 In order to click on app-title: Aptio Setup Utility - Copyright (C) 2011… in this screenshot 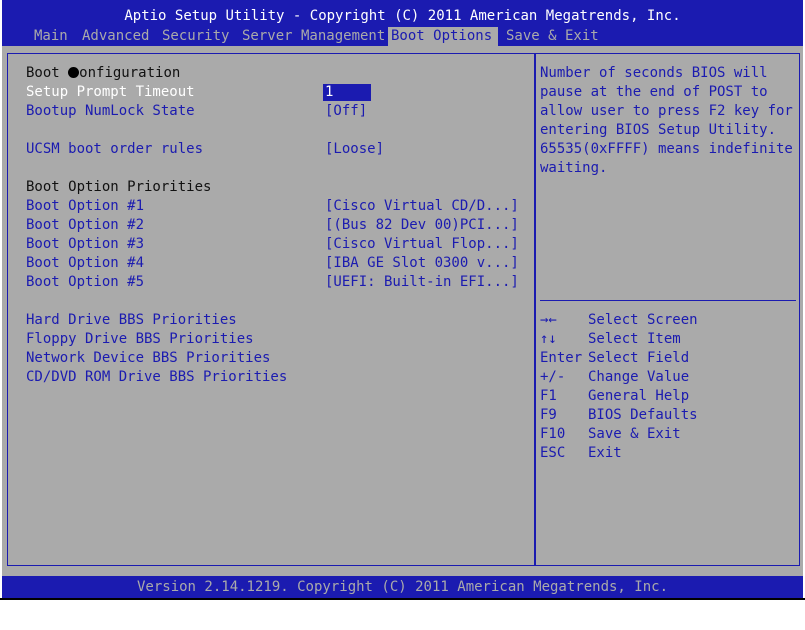, I will do `click(402, 16)`.